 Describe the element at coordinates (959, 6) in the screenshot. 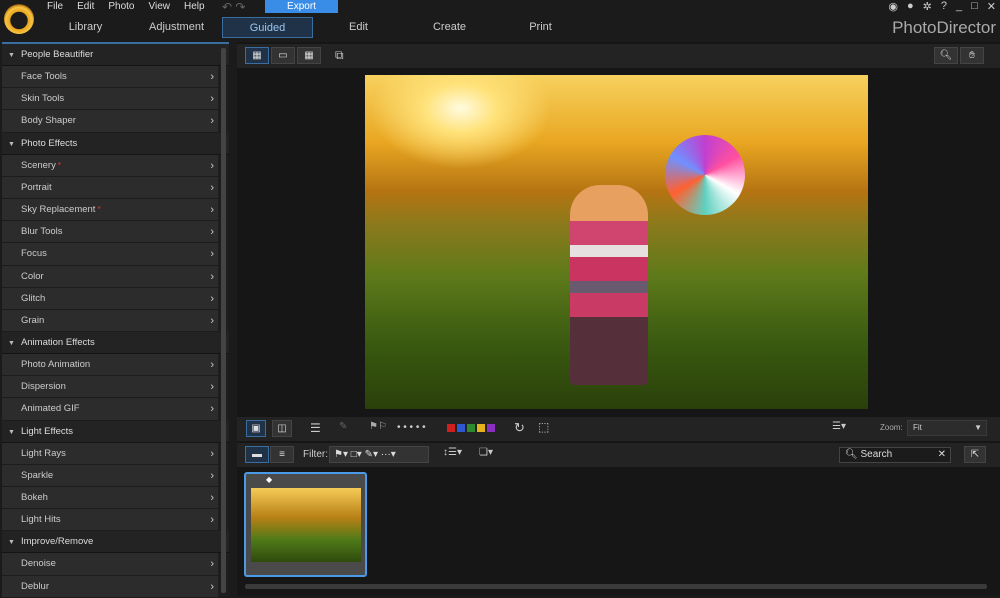

I see `minimize-icon: _` at that location.